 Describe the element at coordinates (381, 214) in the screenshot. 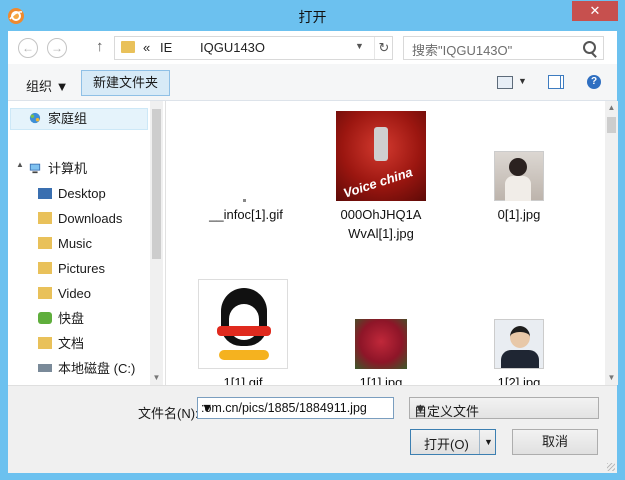

I see `file-name-line: 000OhJHQ1A` at that location.